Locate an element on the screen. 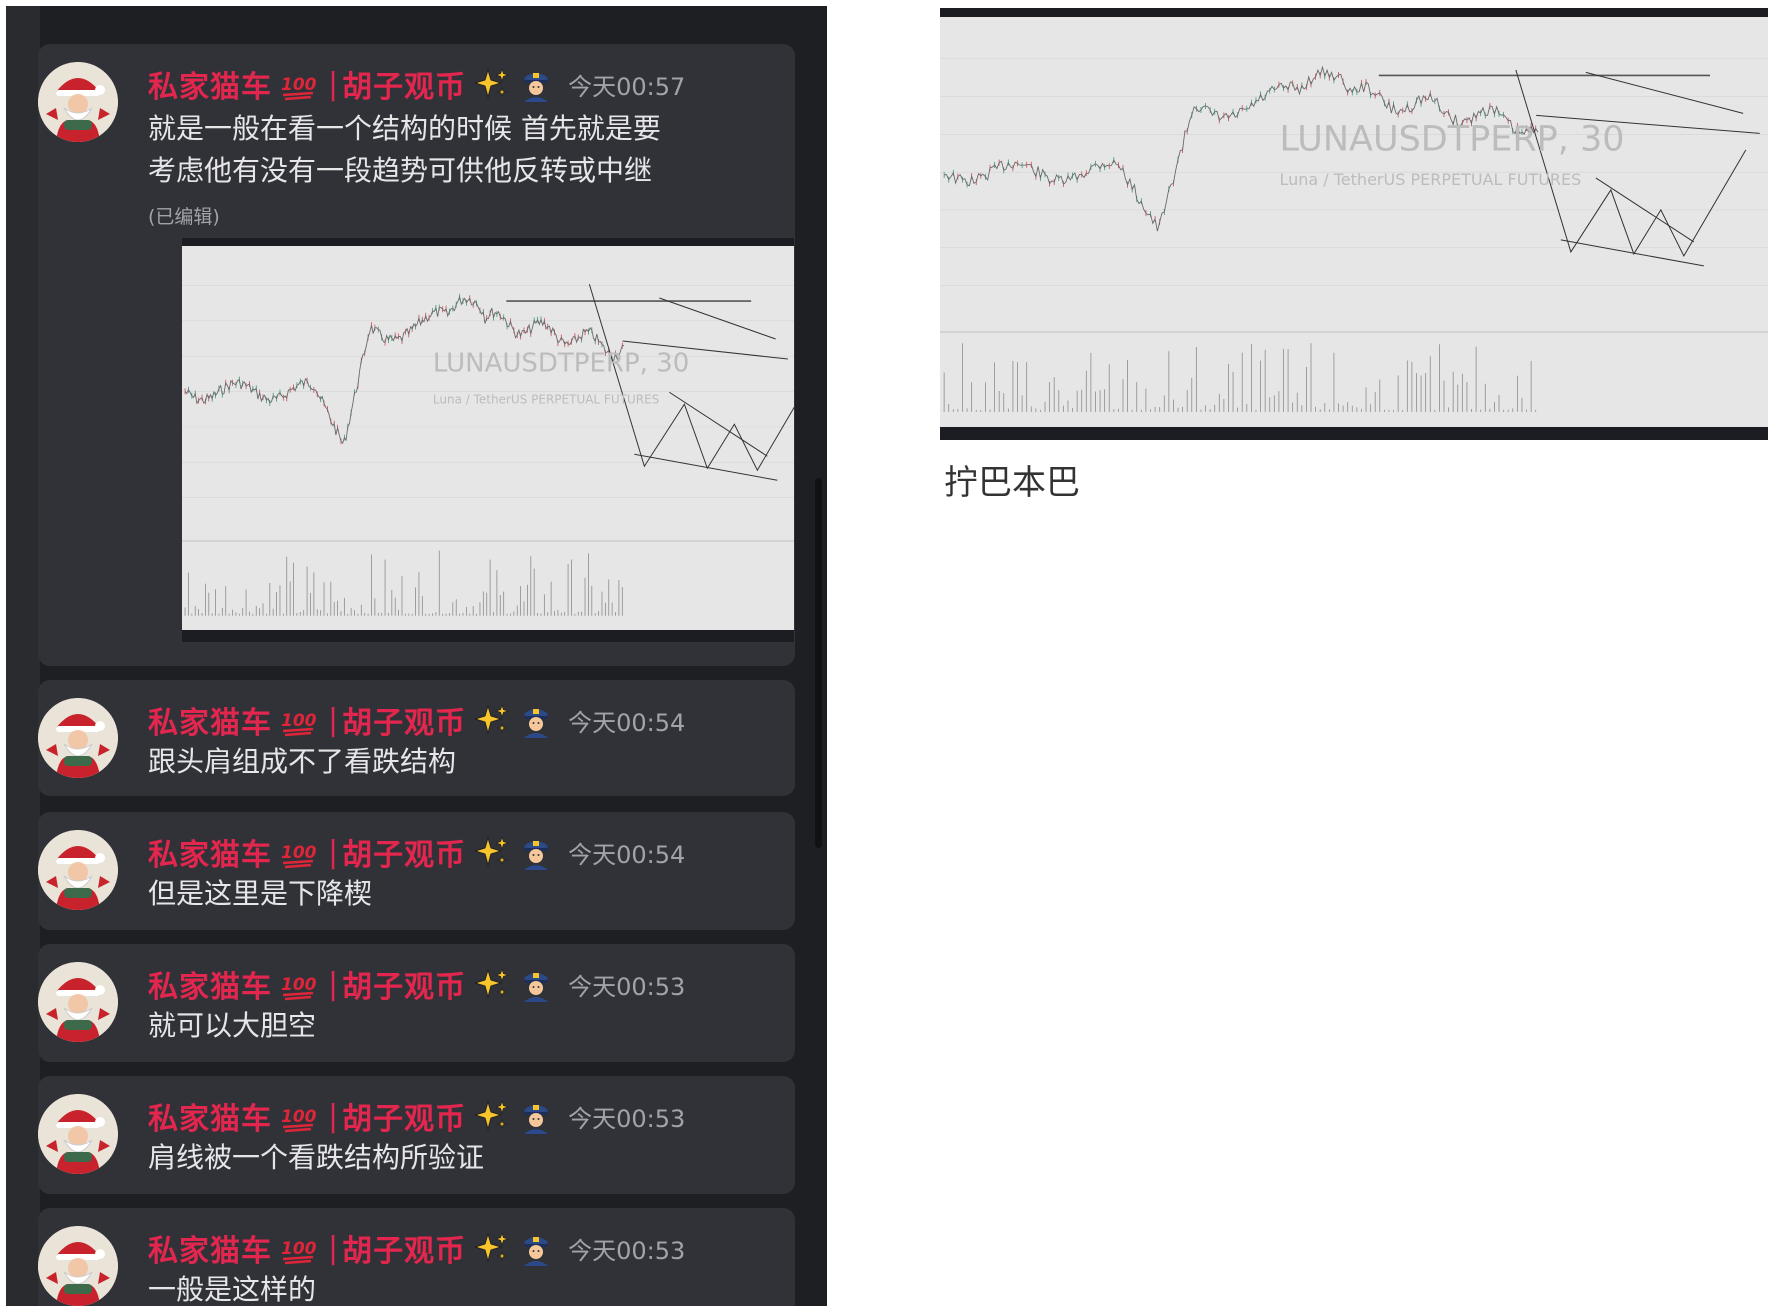  edited-label: (已编辑) is located at coordinates (184, 217).